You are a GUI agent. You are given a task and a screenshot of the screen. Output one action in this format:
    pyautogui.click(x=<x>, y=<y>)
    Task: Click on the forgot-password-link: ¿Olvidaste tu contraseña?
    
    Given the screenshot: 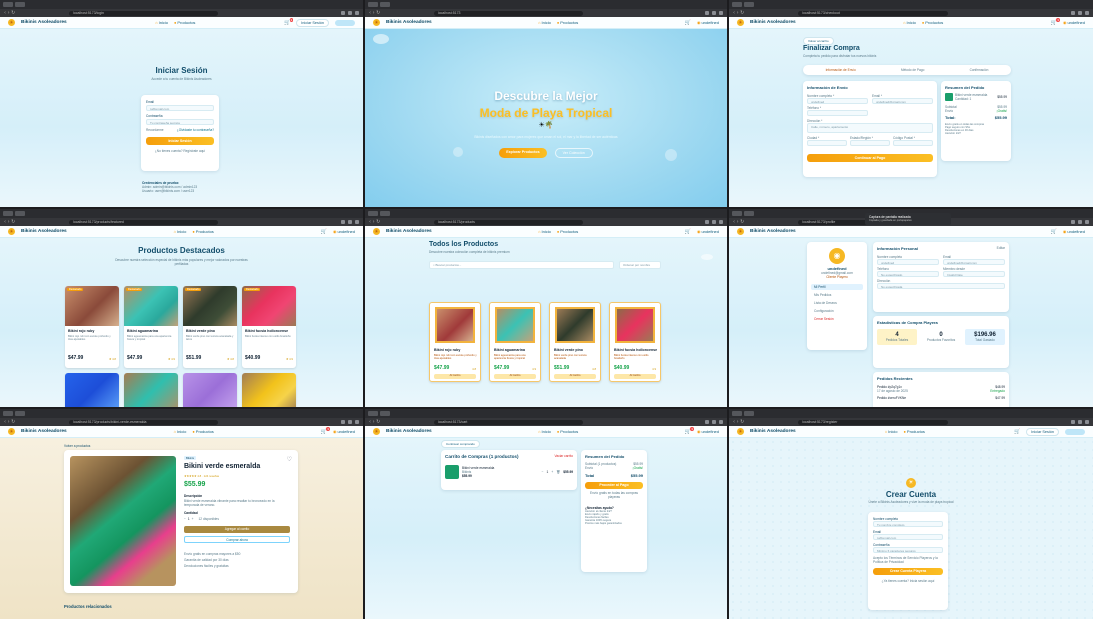 What is the action you would take?
    pyautogui.click(x=195, y=130)
    